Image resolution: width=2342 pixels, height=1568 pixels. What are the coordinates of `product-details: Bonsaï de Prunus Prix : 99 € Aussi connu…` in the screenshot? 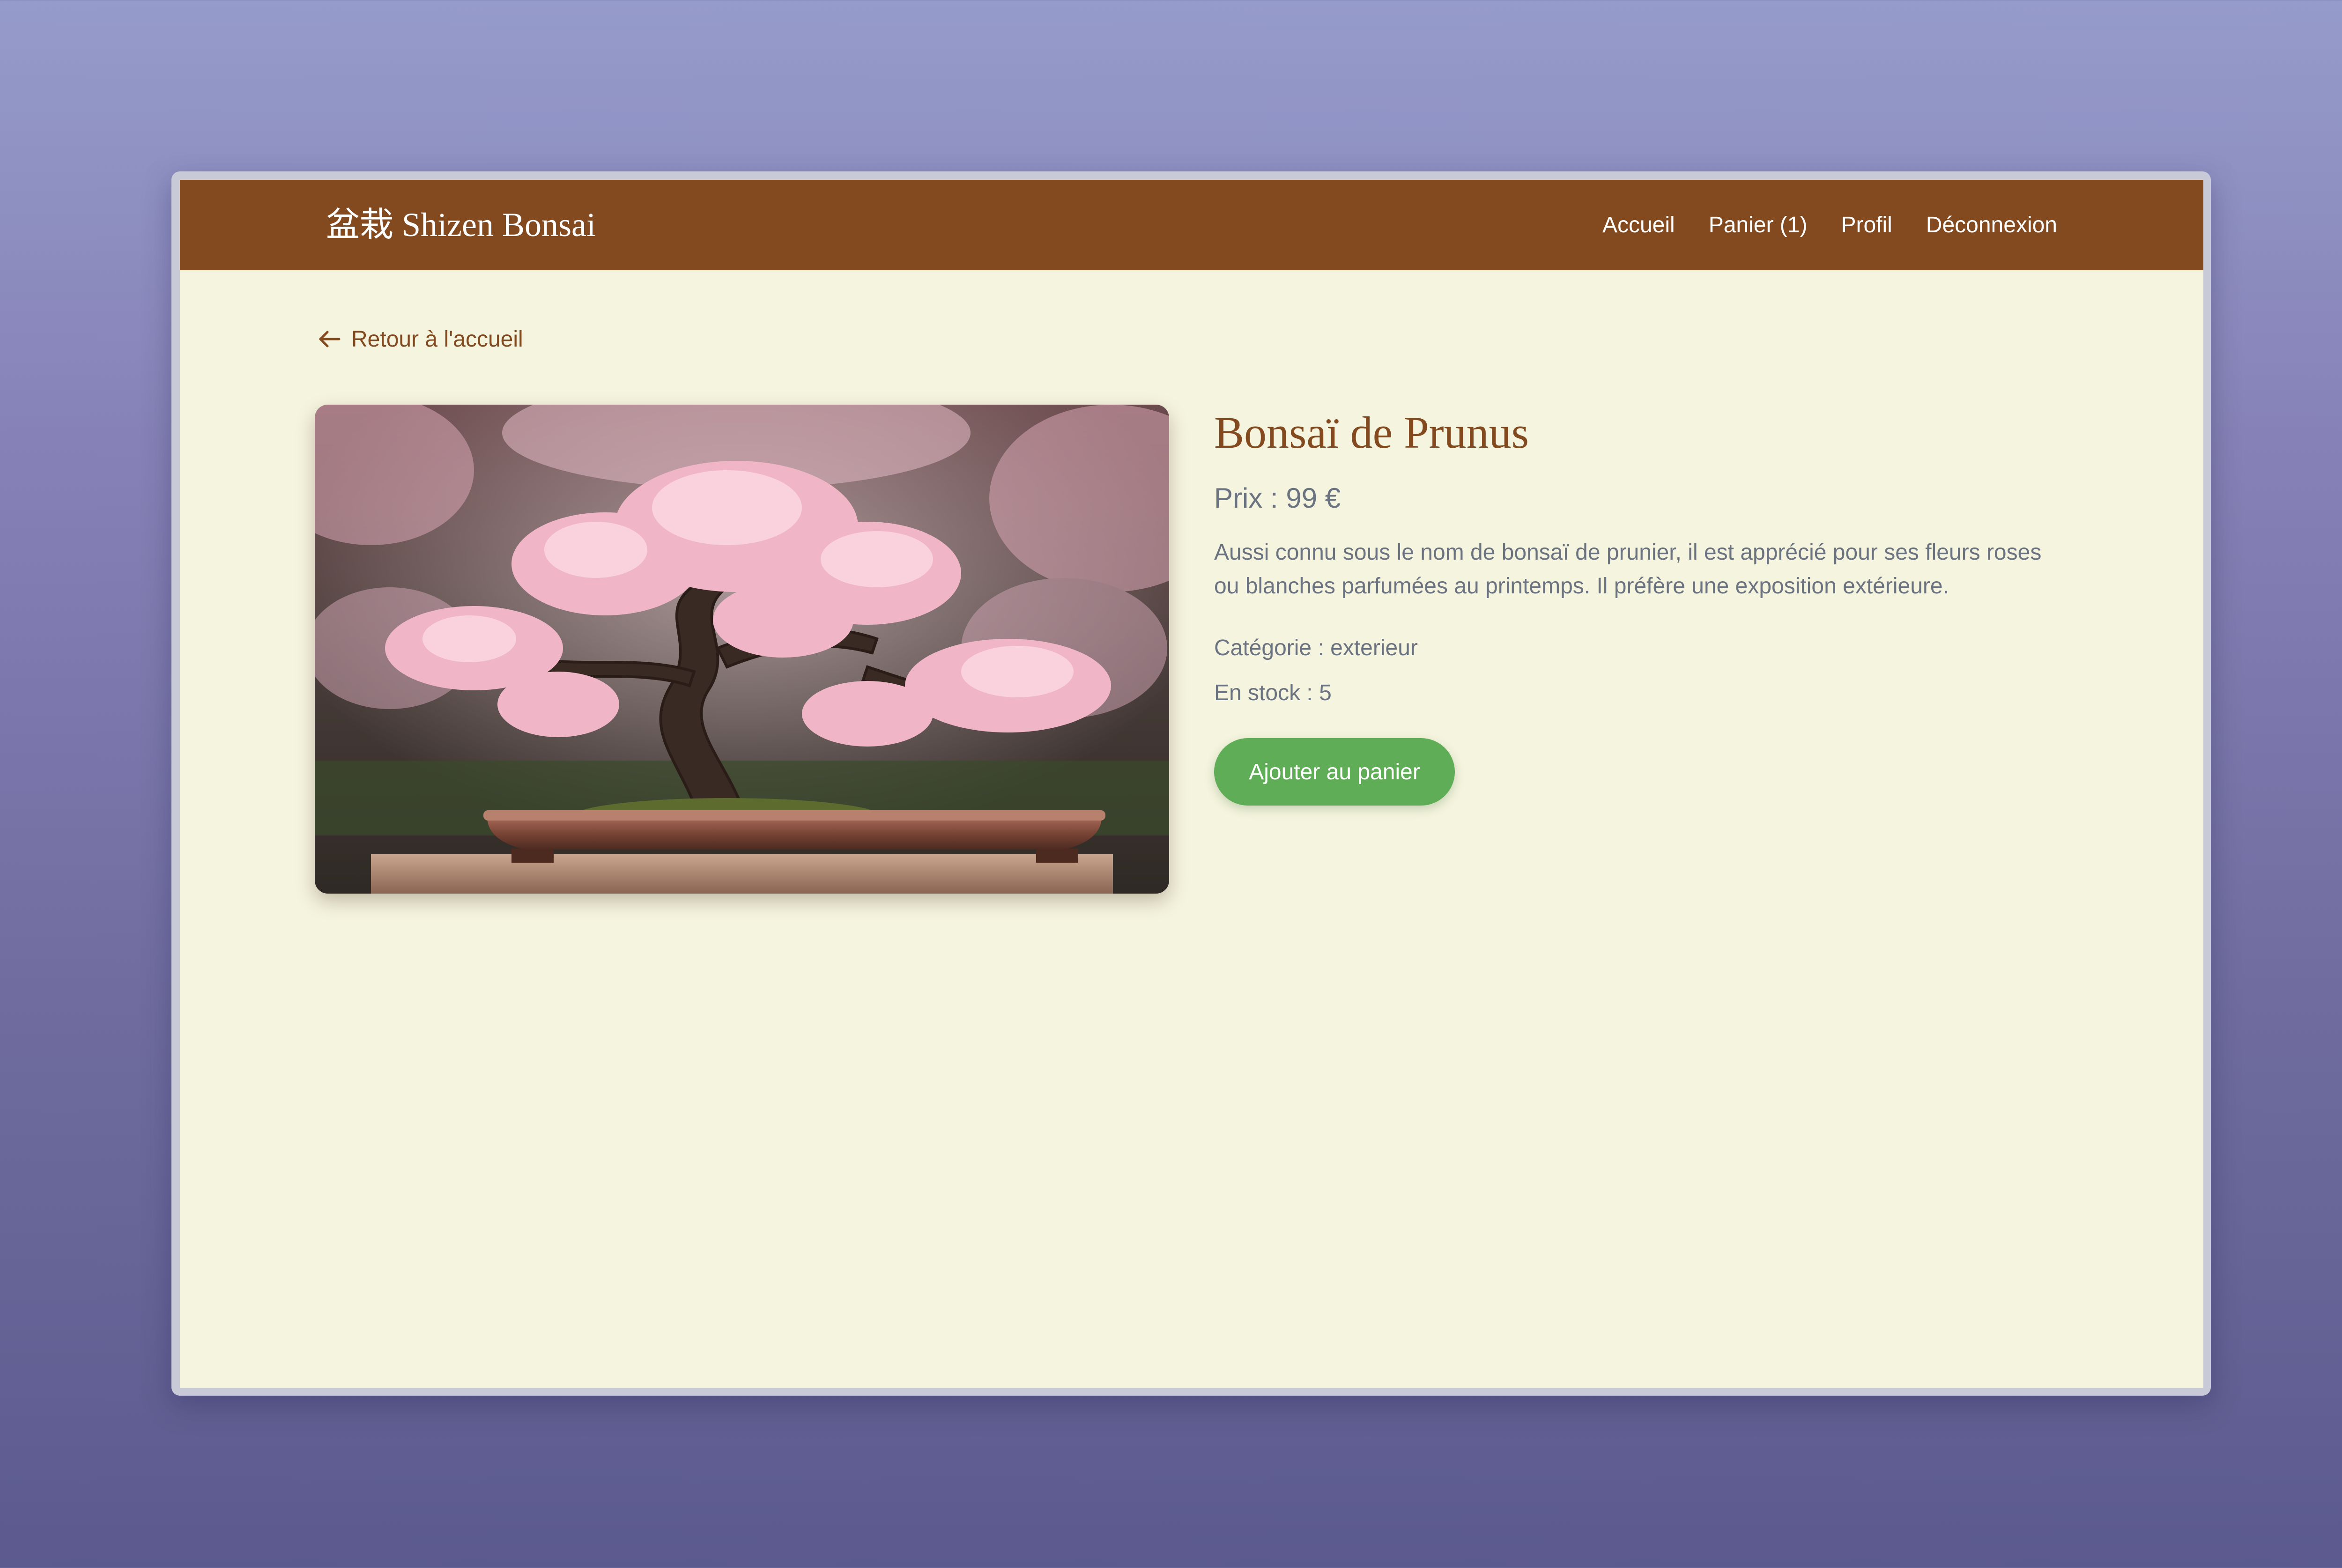 It's located at (1635, 605).